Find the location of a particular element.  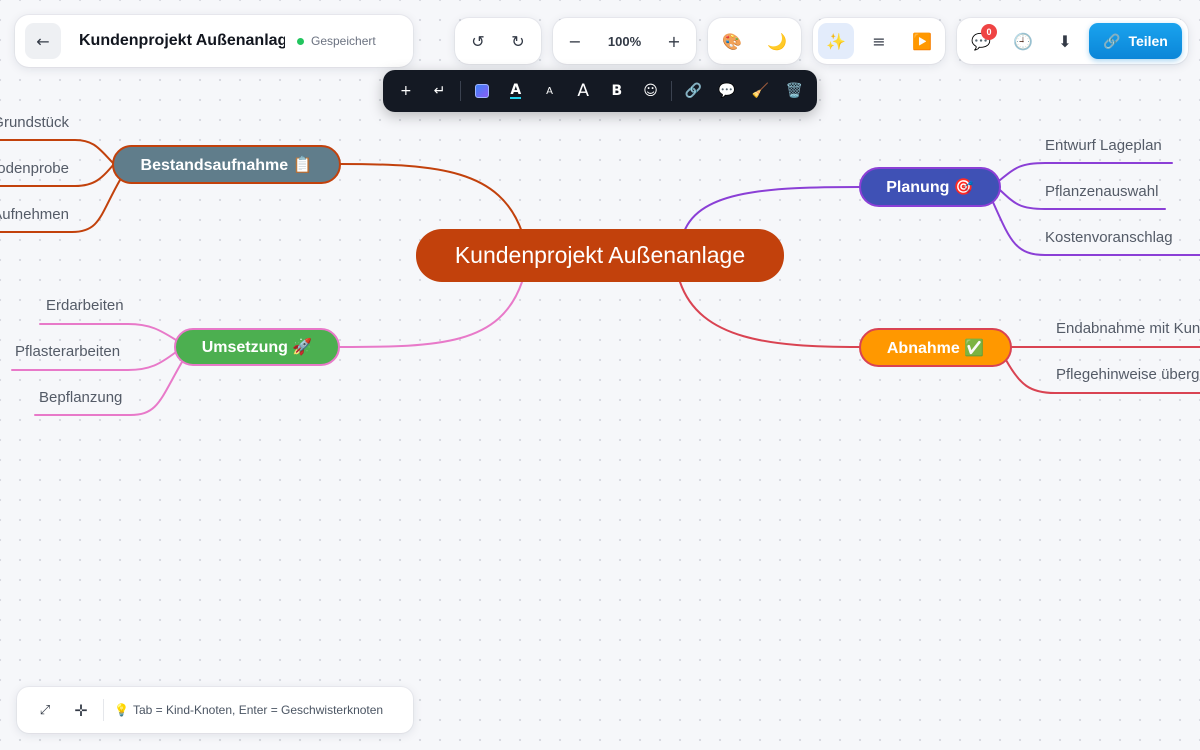

share-button: 🔗 Teilen is located at coordinates (1135, 41).